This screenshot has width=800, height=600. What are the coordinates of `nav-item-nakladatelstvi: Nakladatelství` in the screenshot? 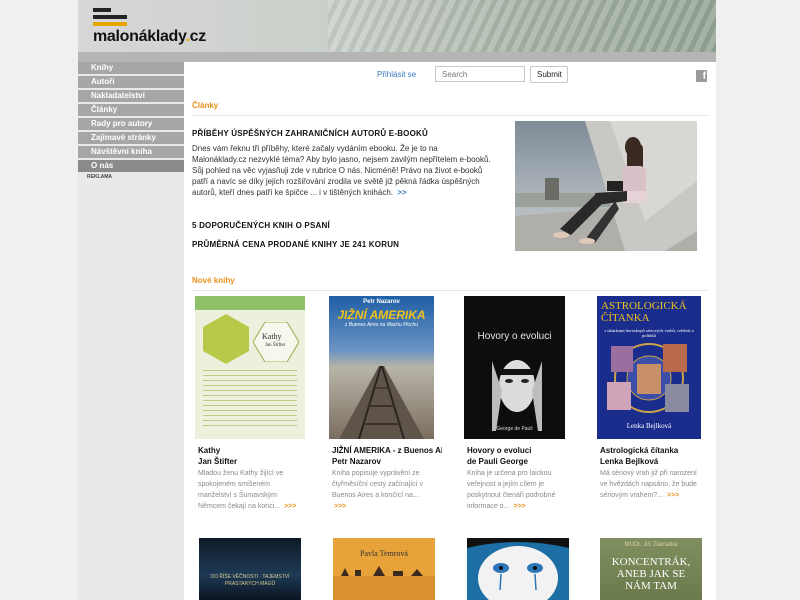 It's located at (131, 96).